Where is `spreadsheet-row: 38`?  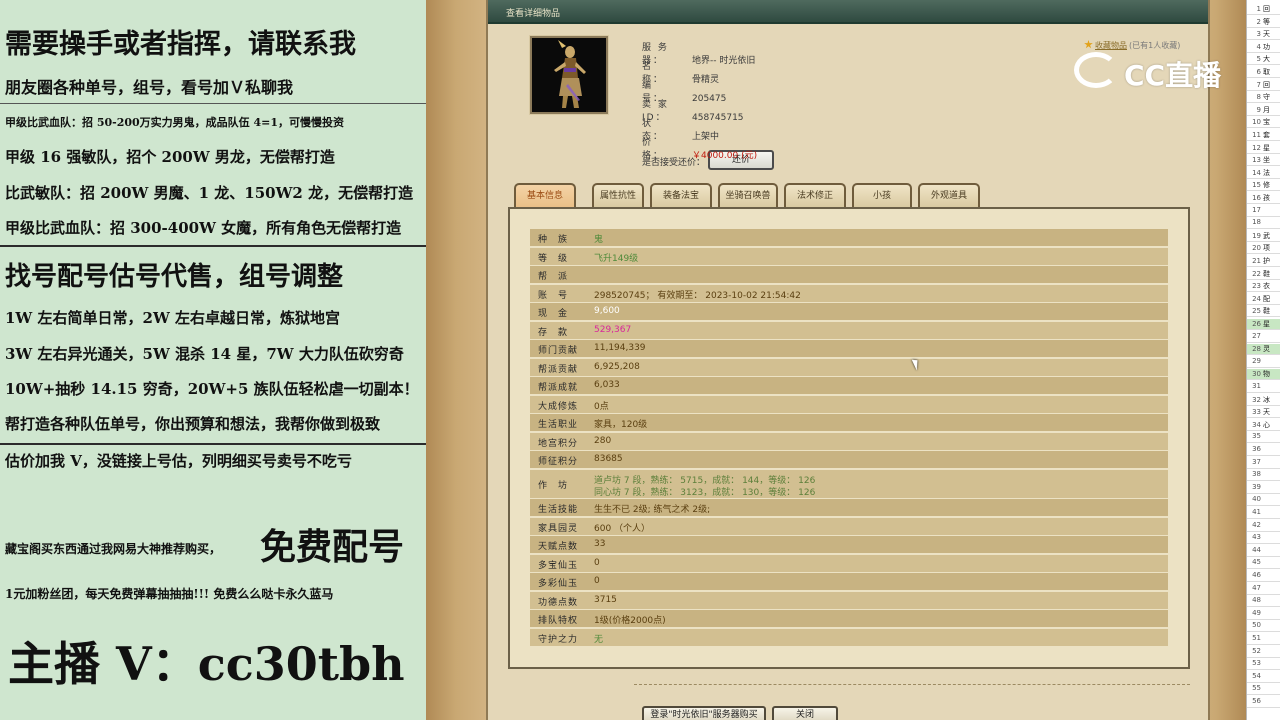 spreadsheet-row: 38 is located at coordinates (1263, 476).